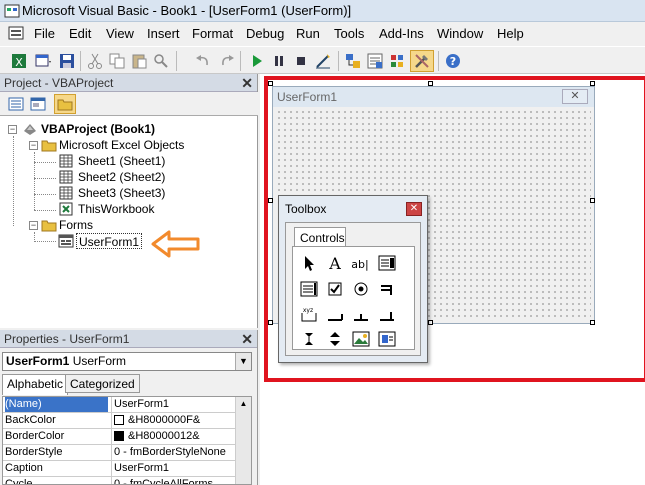 Image resolution: width=645 pixels, height=485 pixels. Describe the element at coordinates (43, 61) in the screenshot. I see `insert-userform-icon` at that location.